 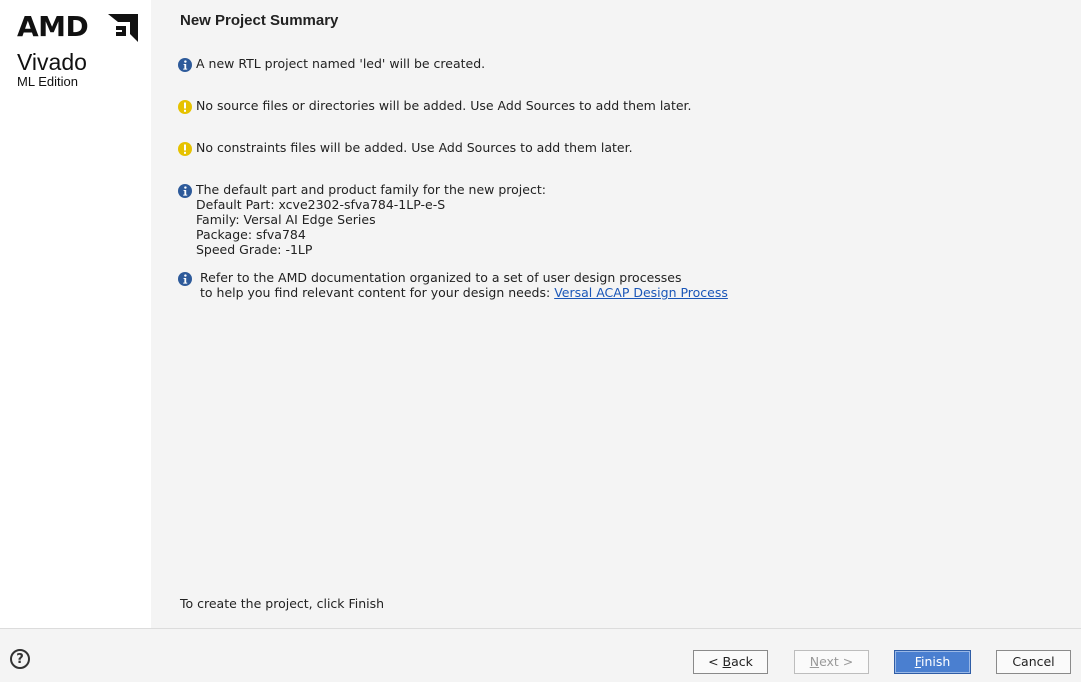 I want to click on cancel-button: Cancel, so click(x=1033, y=662).